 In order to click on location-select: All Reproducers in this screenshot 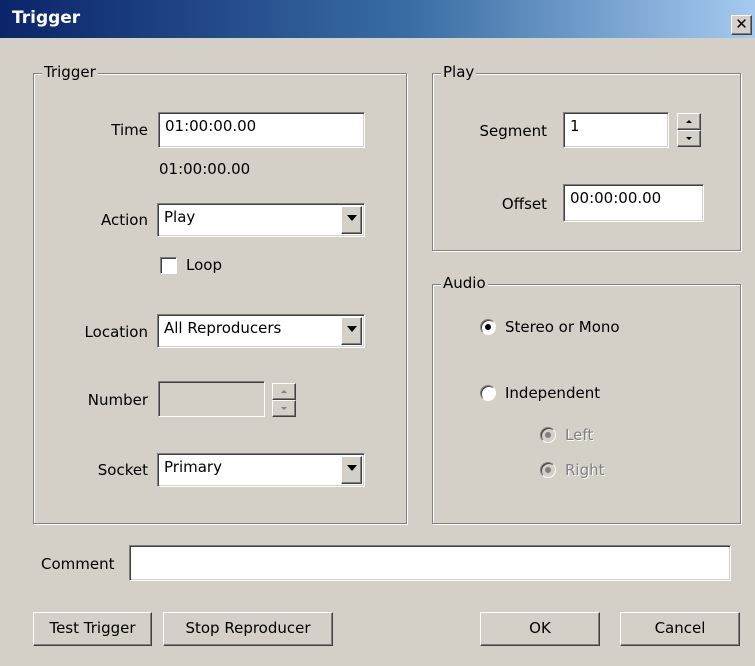, I will do `click(261, 331)`.